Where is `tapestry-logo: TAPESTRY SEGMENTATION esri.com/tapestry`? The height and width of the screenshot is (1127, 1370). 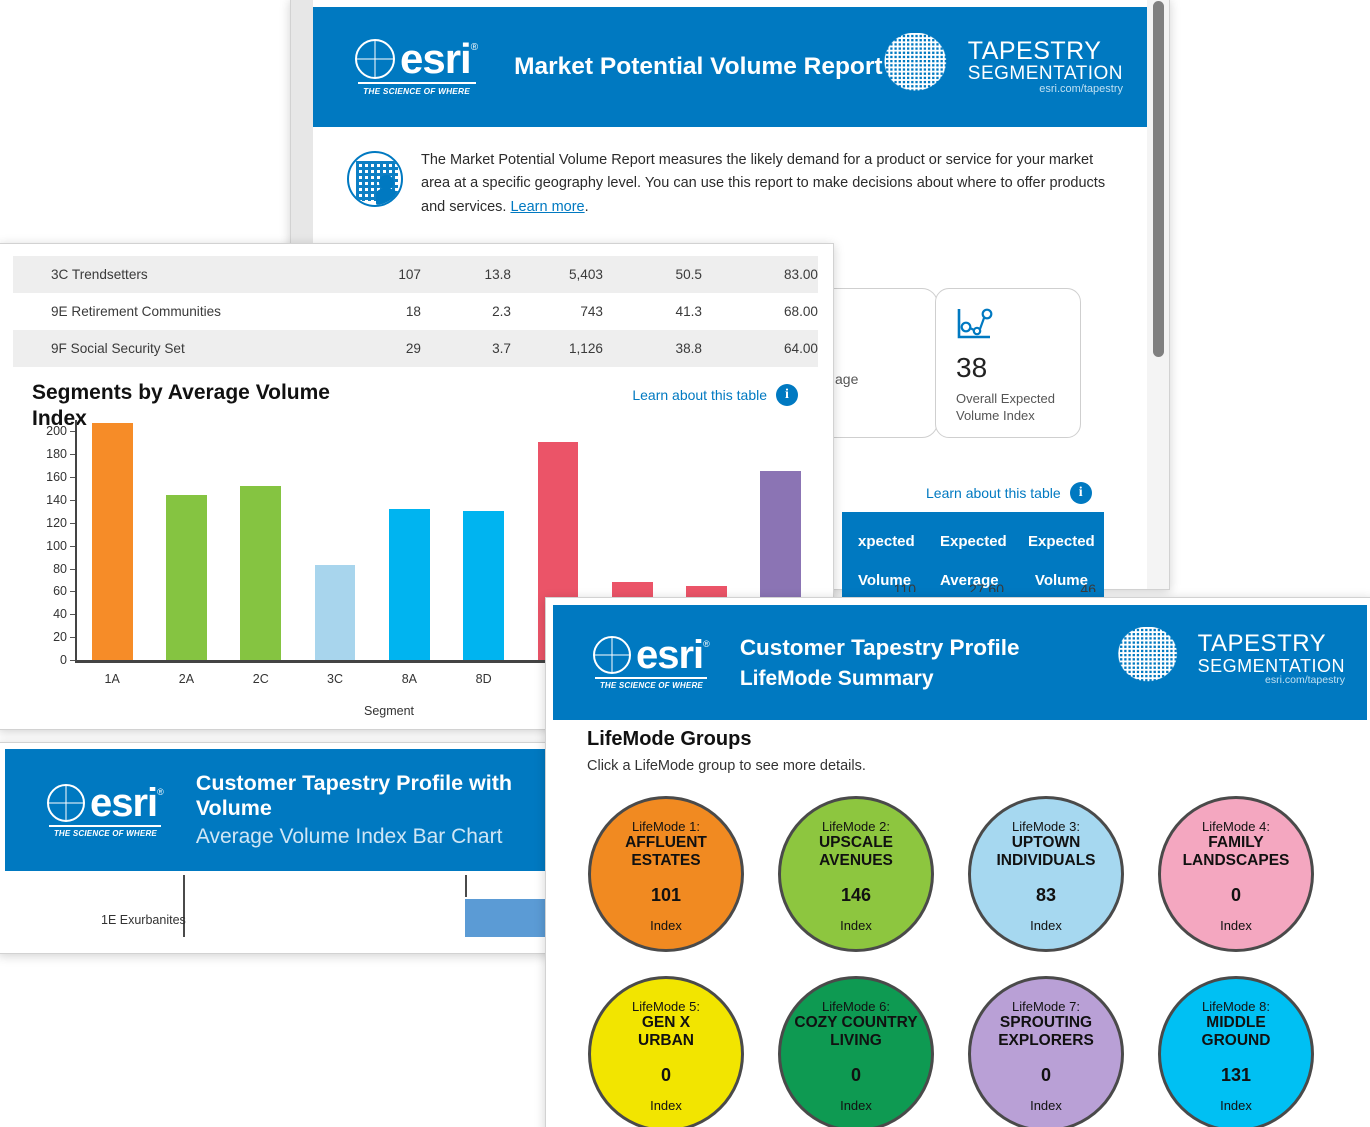 tapestry-logo: TAPESTRY SEGMENTATION esri.com/tapestry is located at coordinates (1001, 67).